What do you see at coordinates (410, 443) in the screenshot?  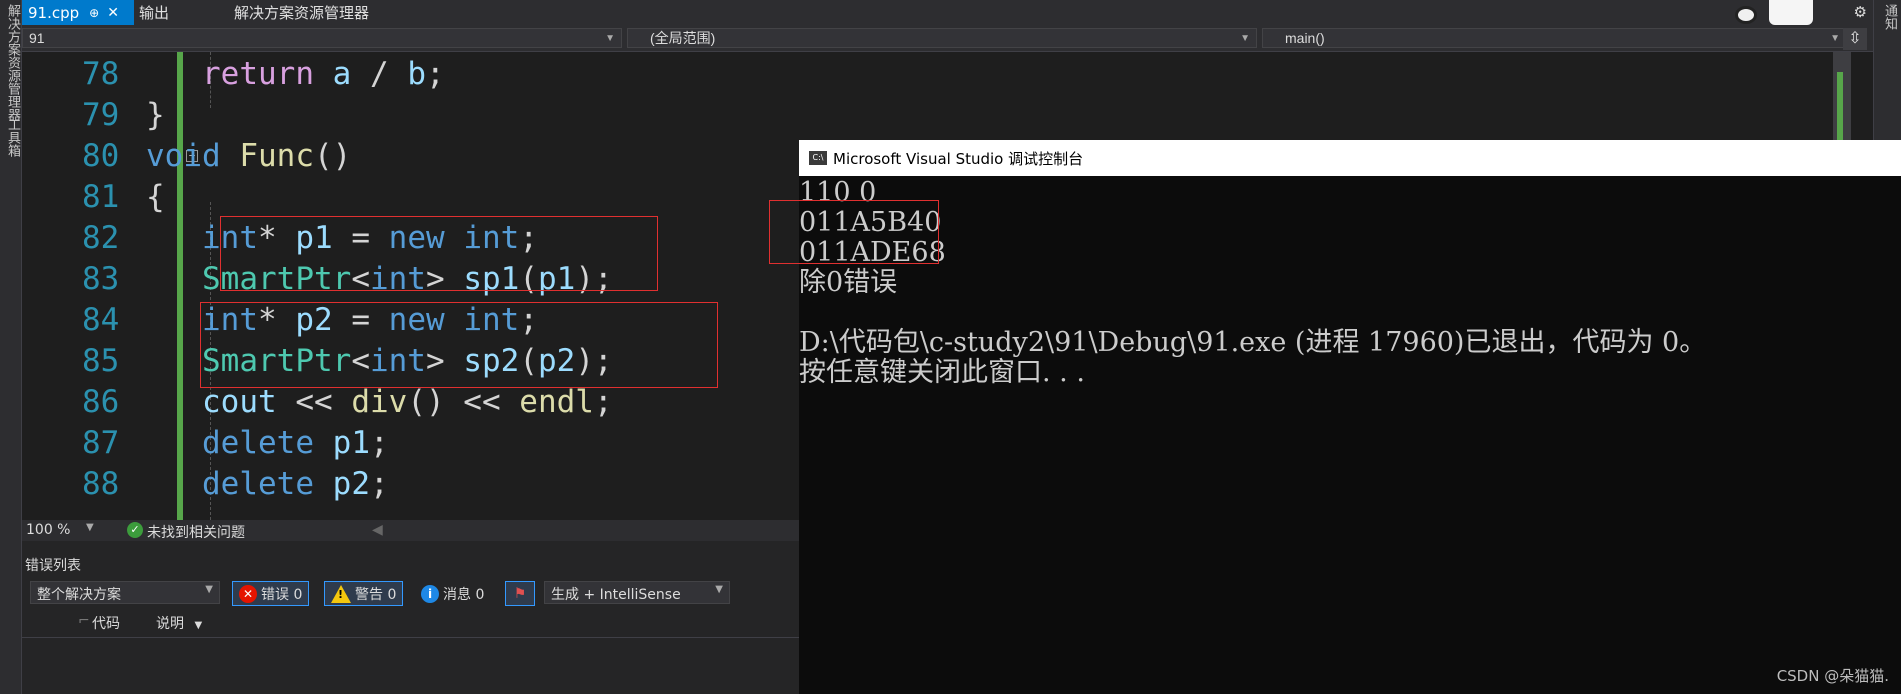 I see `code-line: 87 delete p1;` at bounding box center [410, 443].